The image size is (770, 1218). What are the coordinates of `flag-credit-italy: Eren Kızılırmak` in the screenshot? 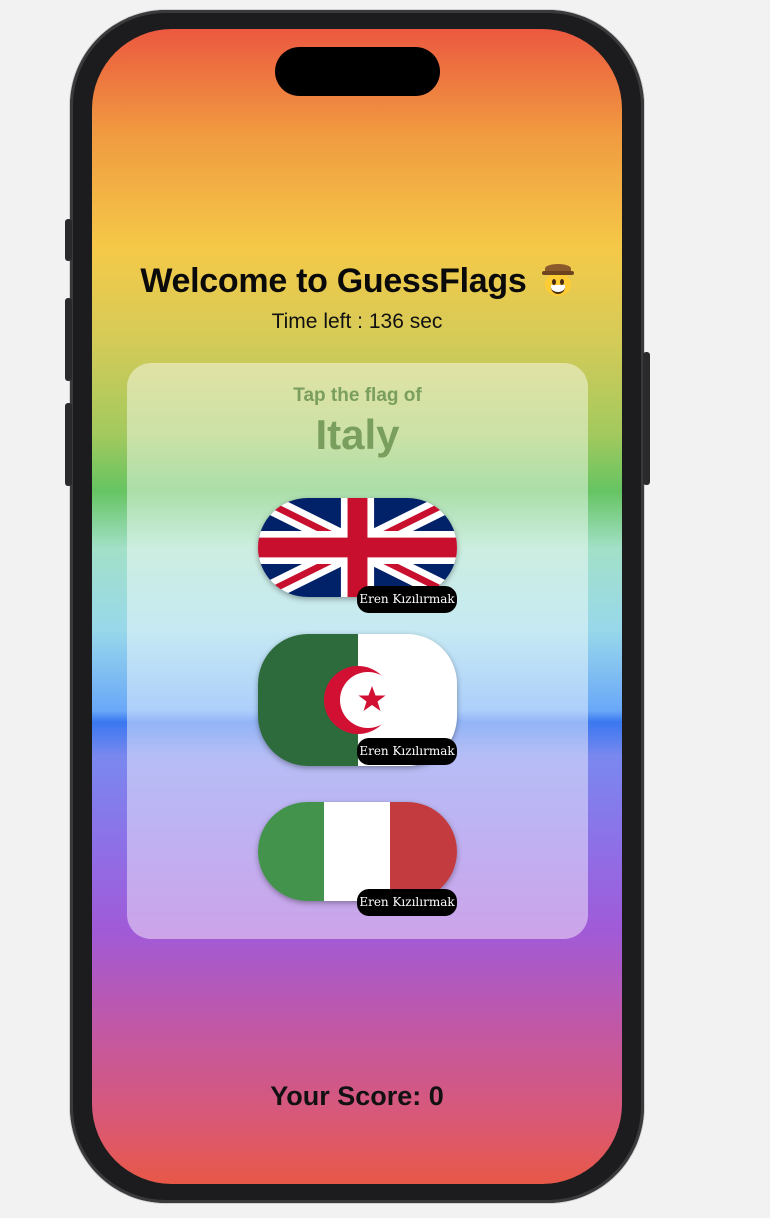 It's located at (407, 902).